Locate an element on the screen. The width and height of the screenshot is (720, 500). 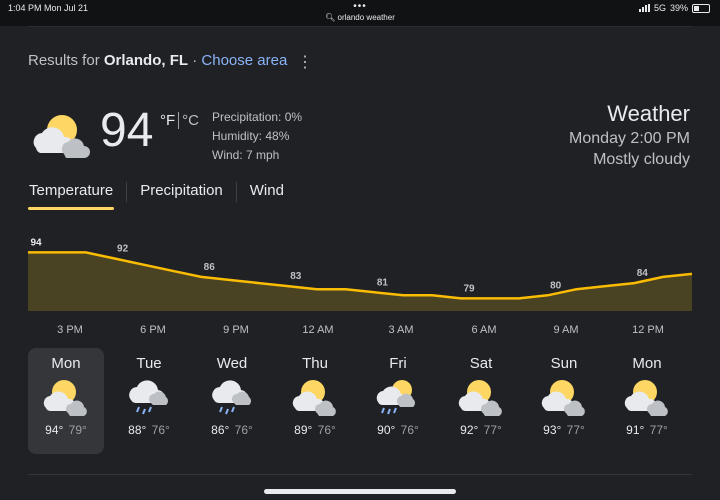
chart-tick-label: 12 AM is located at coordinates (318, 330).